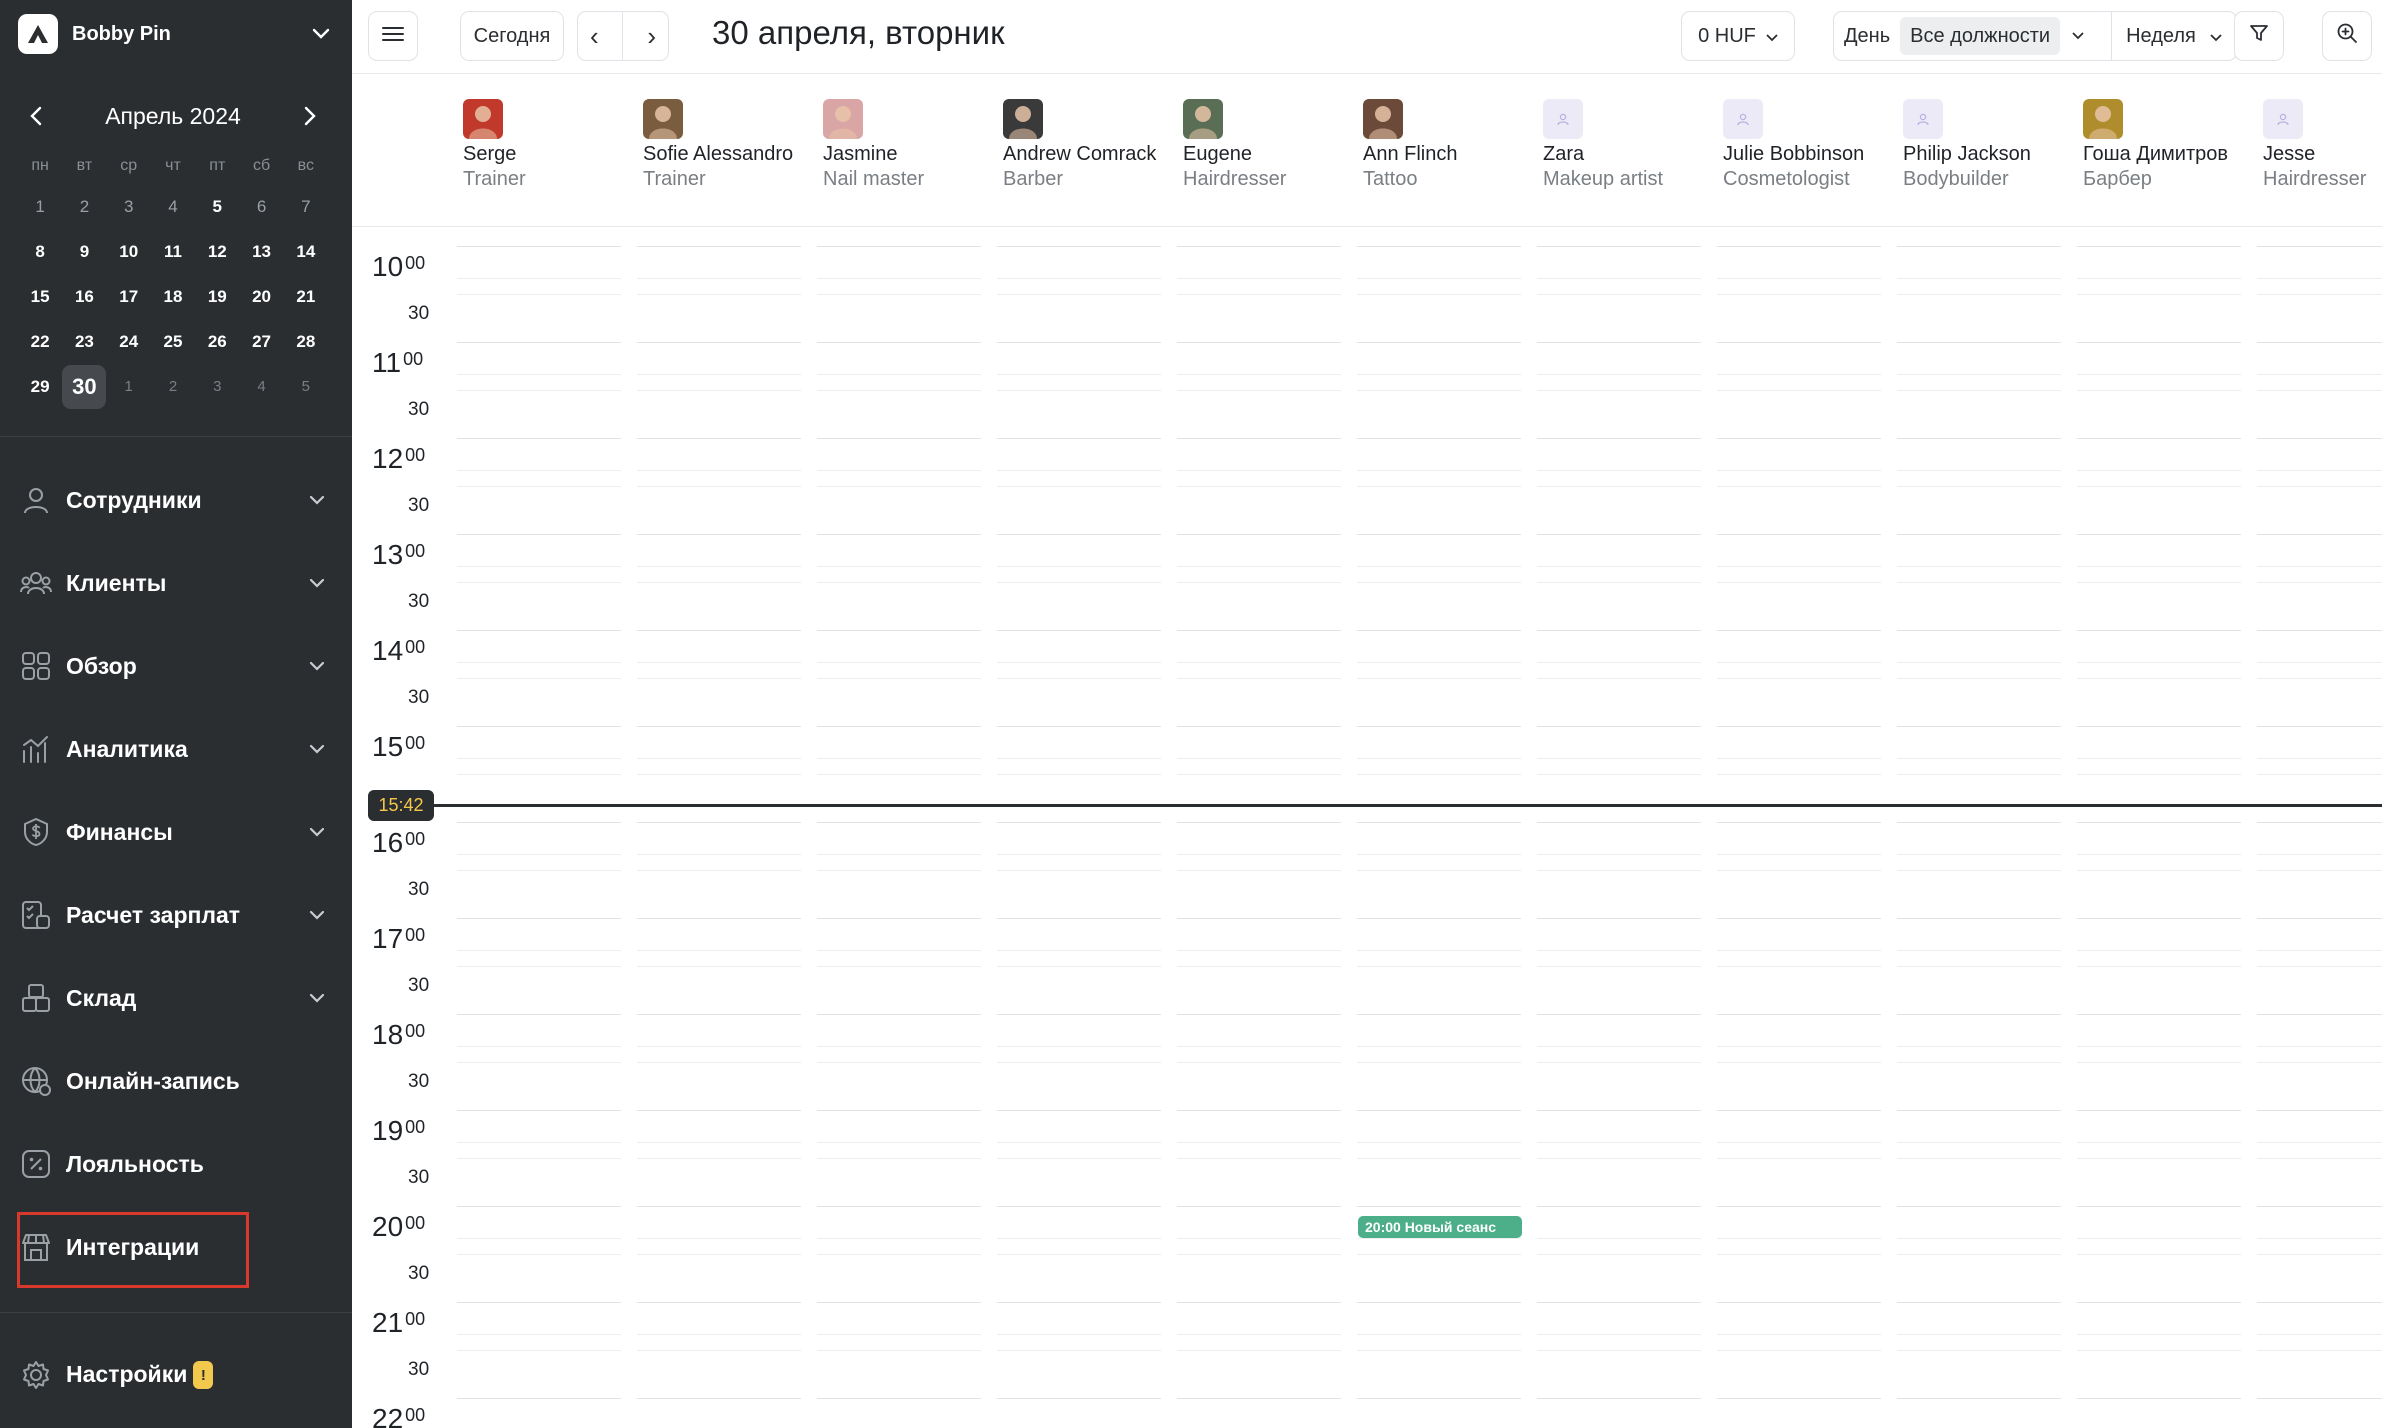 This screenshot has width=2382, height=1428. Describe the element at coordinates (177, 832) in the screenshot. I see `sidebar-item-dollar: Финансы` at that location.